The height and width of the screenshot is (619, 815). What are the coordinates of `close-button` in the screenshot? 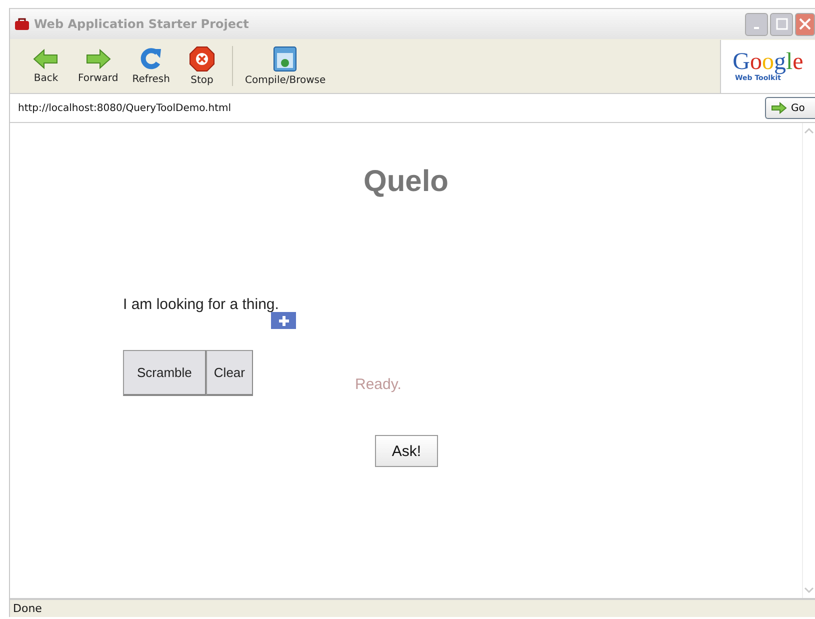 It's located at (805, 24).